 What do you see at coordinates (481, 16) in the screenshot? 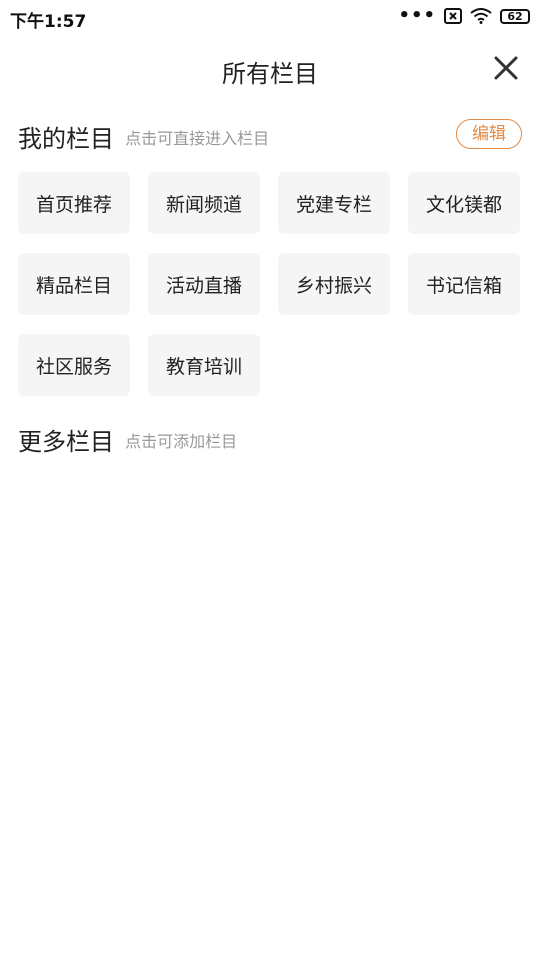
I see `wifi-icon` at bounding box center [481, 16].